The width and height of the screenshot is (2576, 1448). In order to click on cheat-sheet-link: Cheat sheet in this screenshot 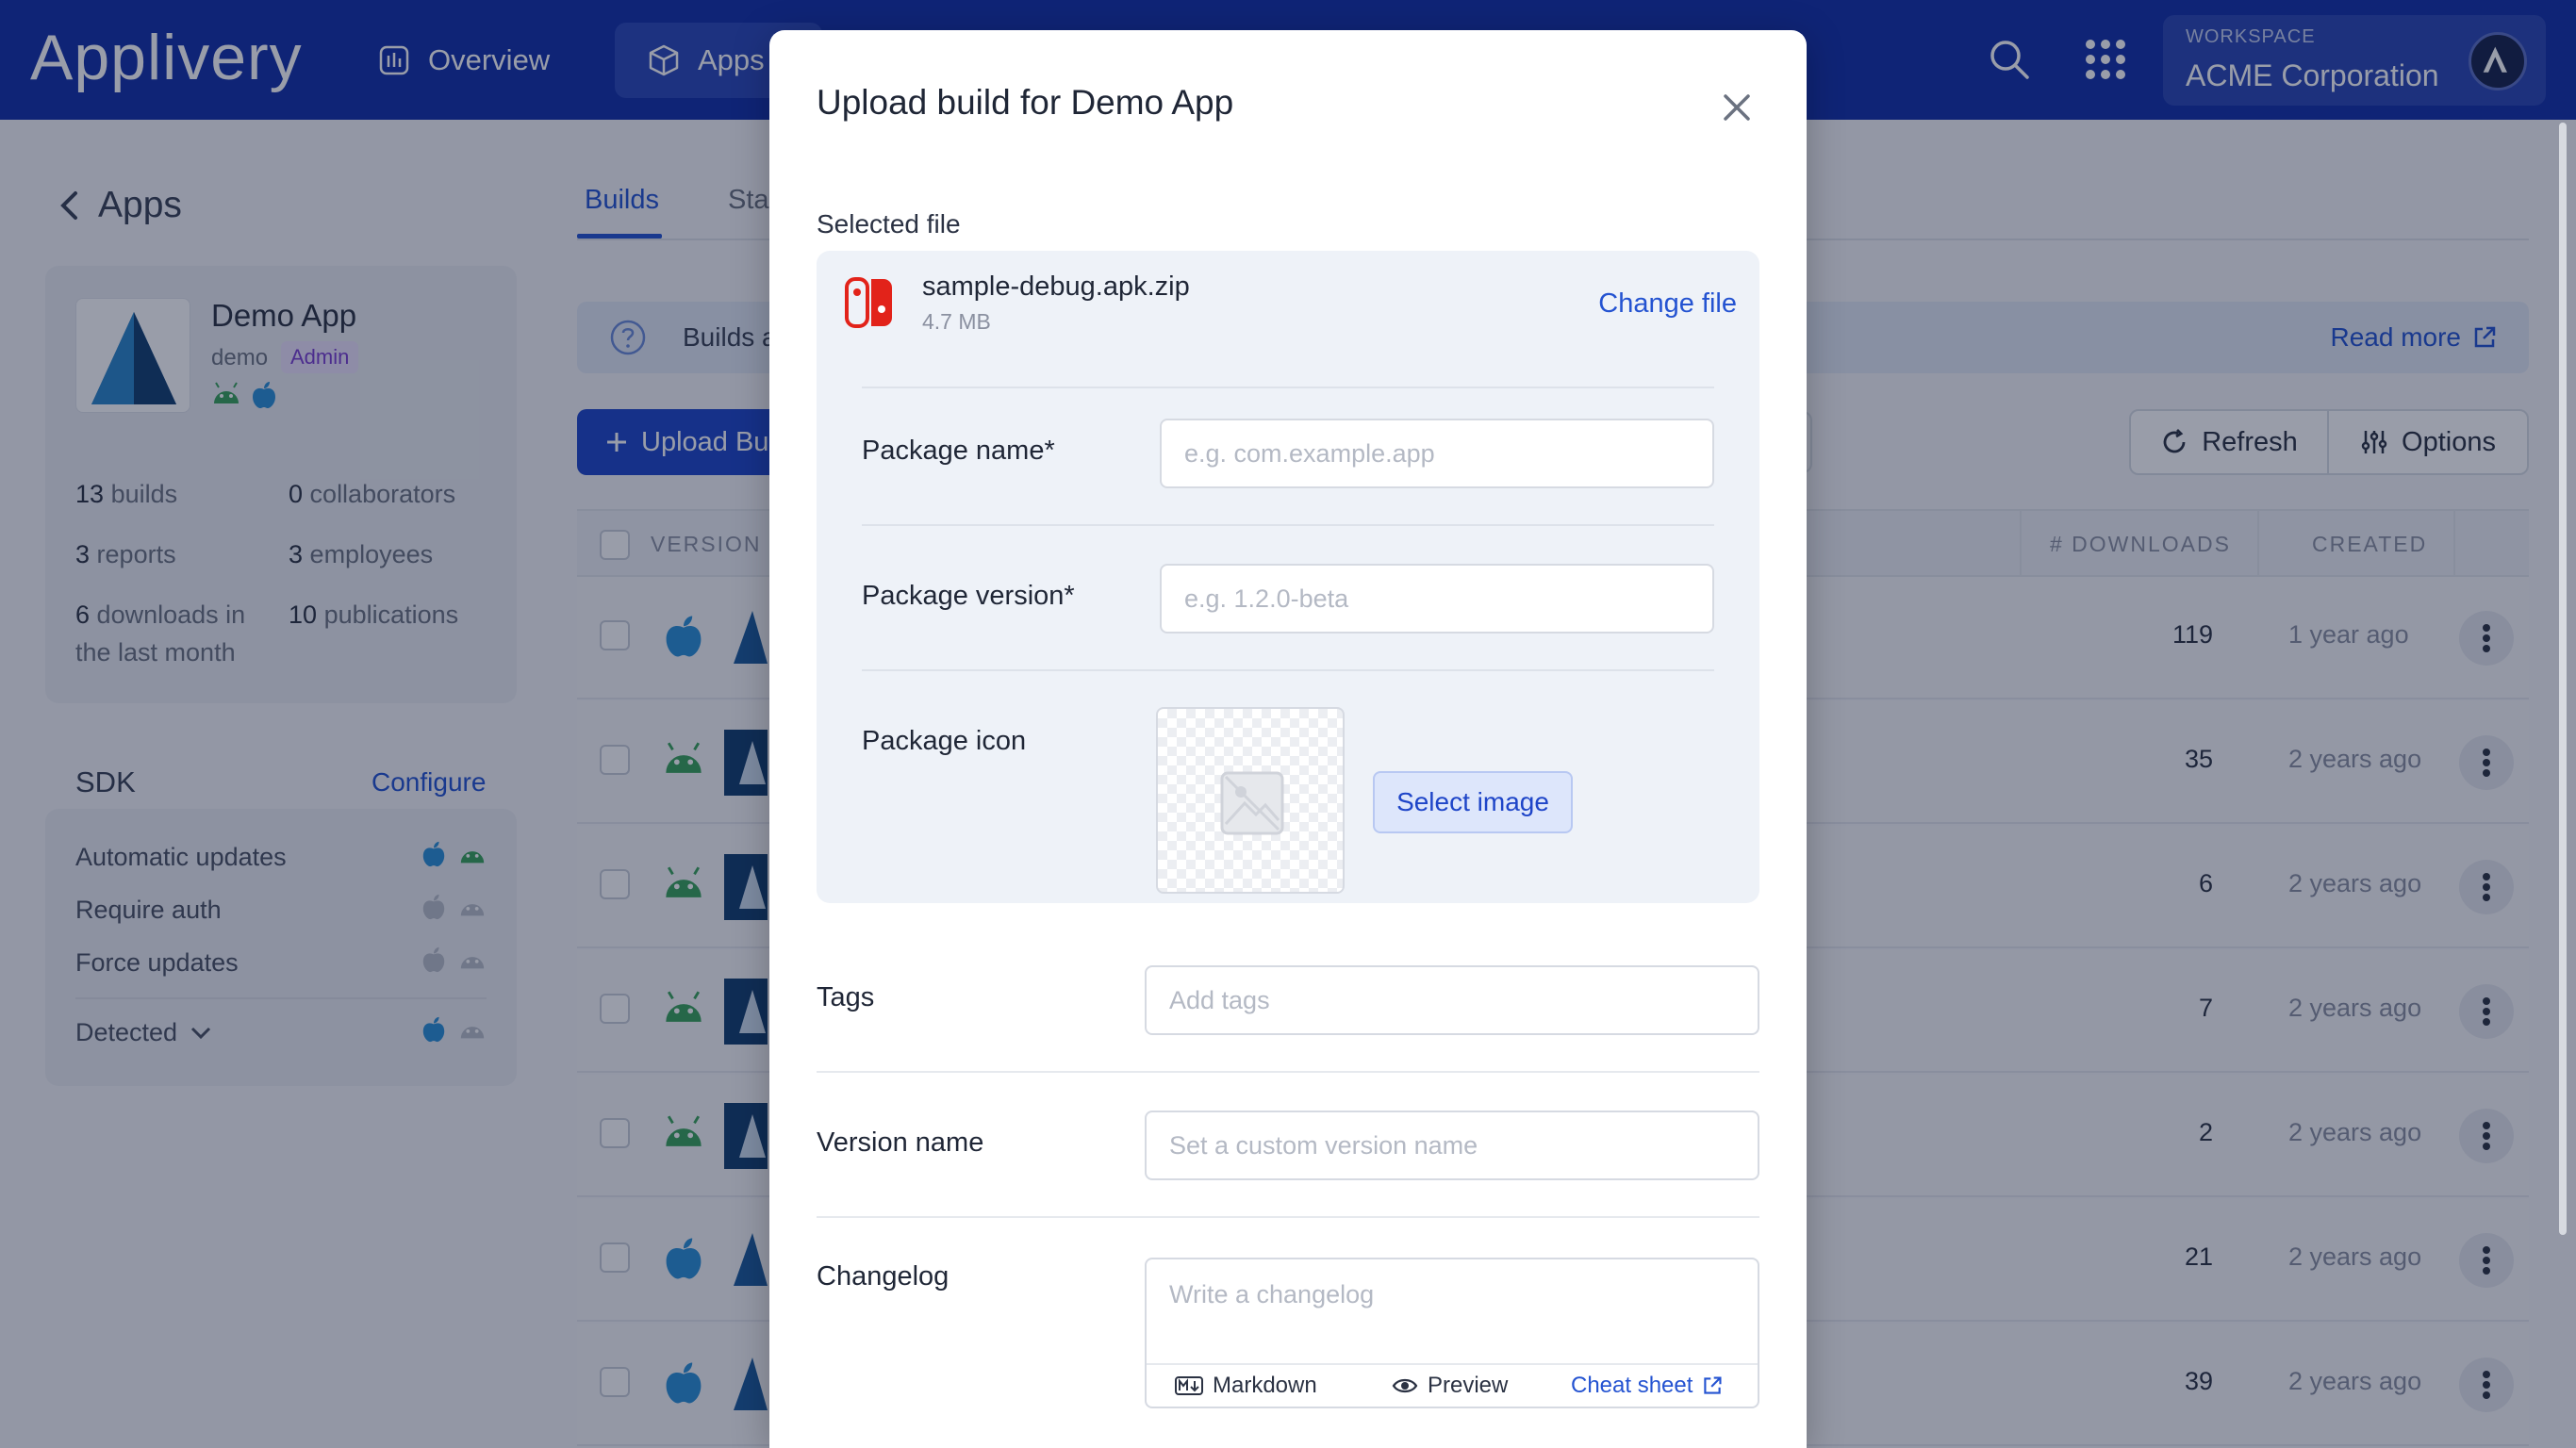, I will do `click(1647, 1386)`.